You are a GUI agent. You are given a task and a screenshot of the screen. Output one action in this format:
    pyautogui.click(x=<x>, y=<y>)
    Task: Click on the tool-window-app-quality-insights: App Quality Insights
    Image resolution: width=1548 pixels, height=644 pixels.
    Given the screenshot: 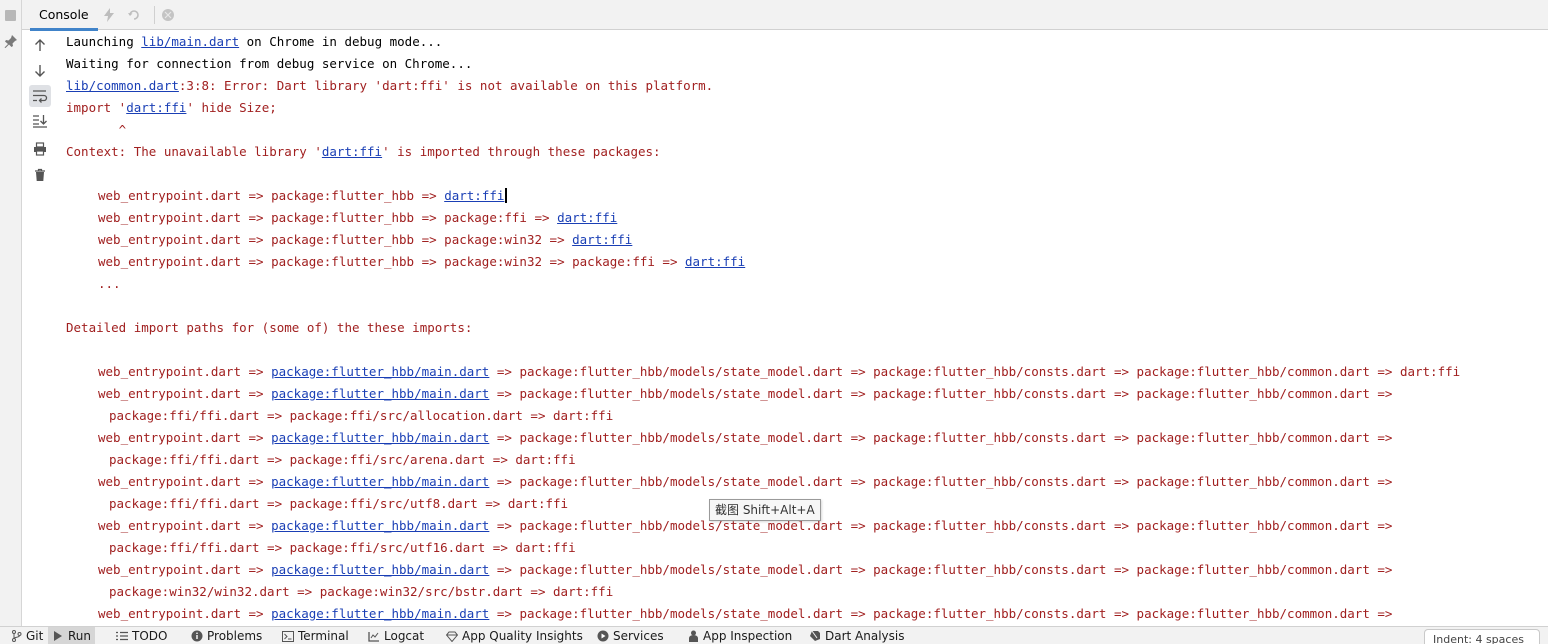 What is the action you would take?
    pyautogui.click(x=514, y=635)
    